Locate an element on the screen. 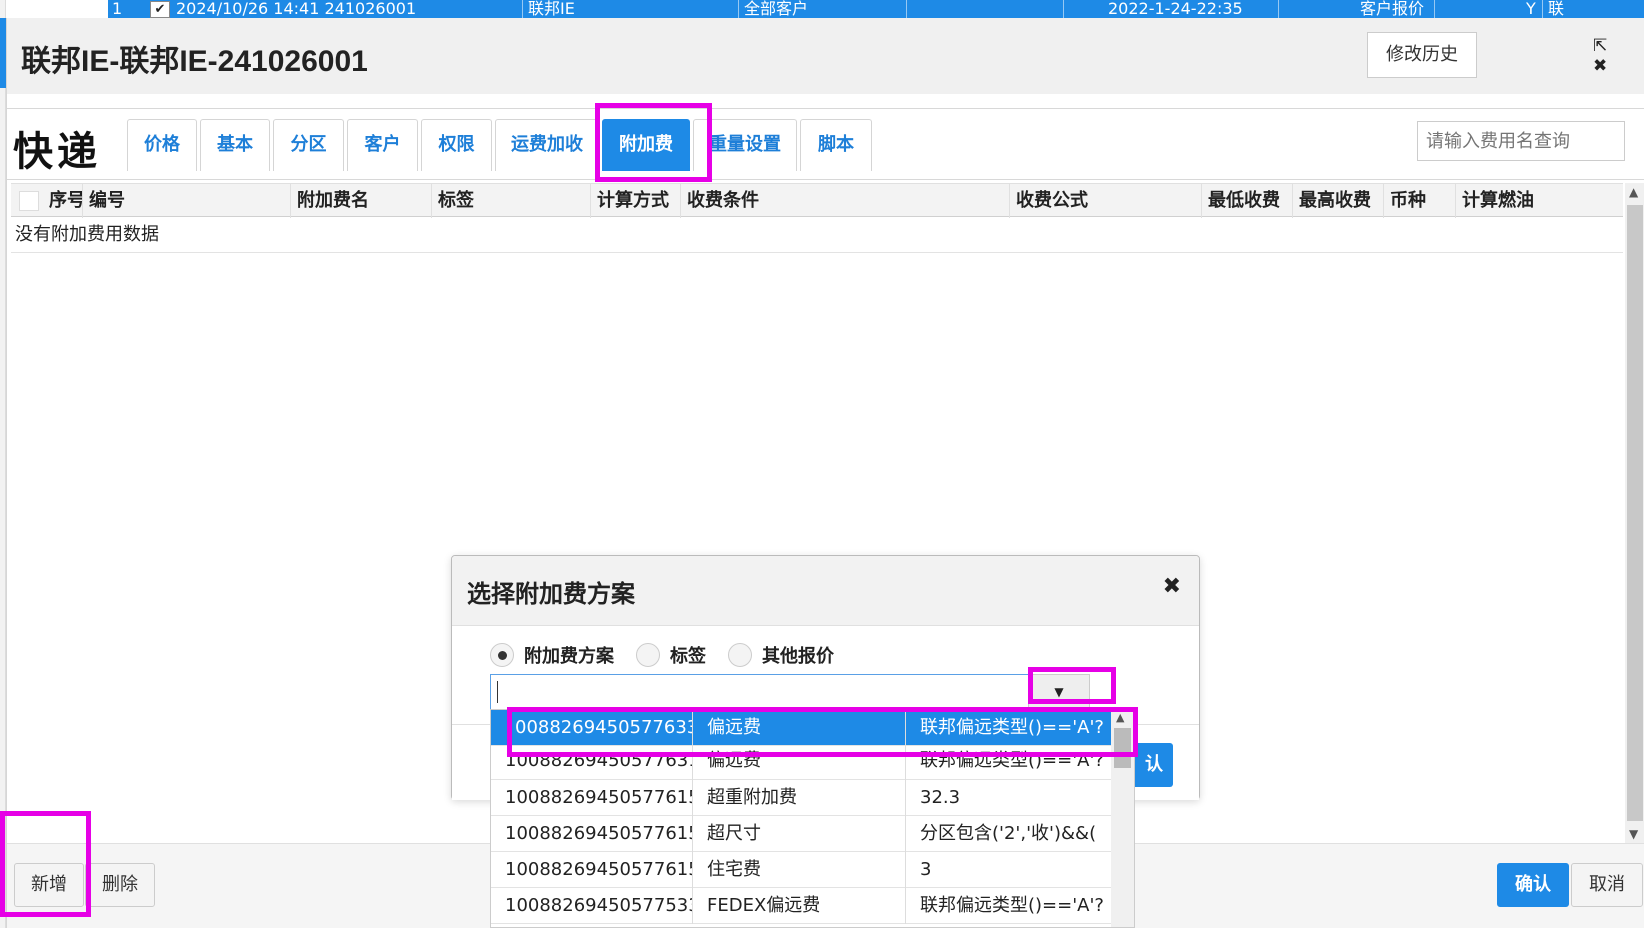 This screenshot has height=928, width=1644. bg-row-date: 2022-1-24-22:35 is located at coordinates (1175, 9).